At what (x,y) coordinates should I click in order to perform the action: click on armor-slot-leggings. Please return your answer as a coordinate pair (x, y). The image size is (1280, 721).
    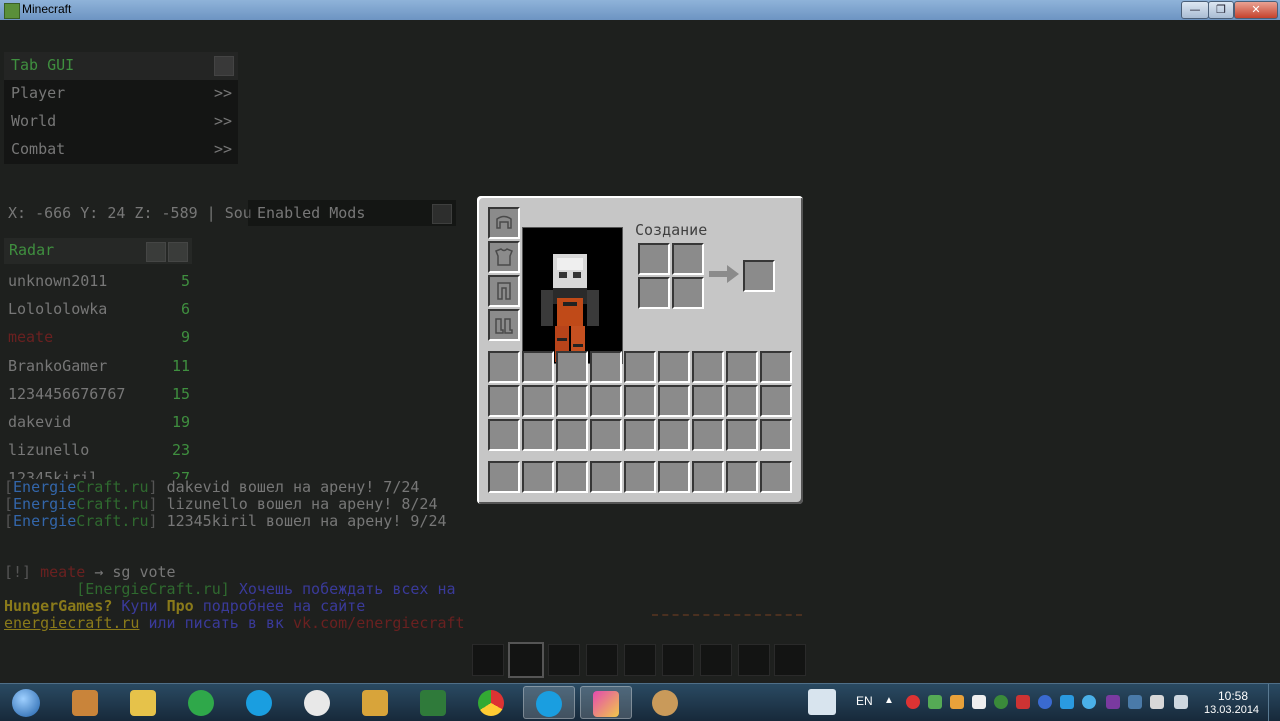
    Looking at the image, I should click on (504, 291).